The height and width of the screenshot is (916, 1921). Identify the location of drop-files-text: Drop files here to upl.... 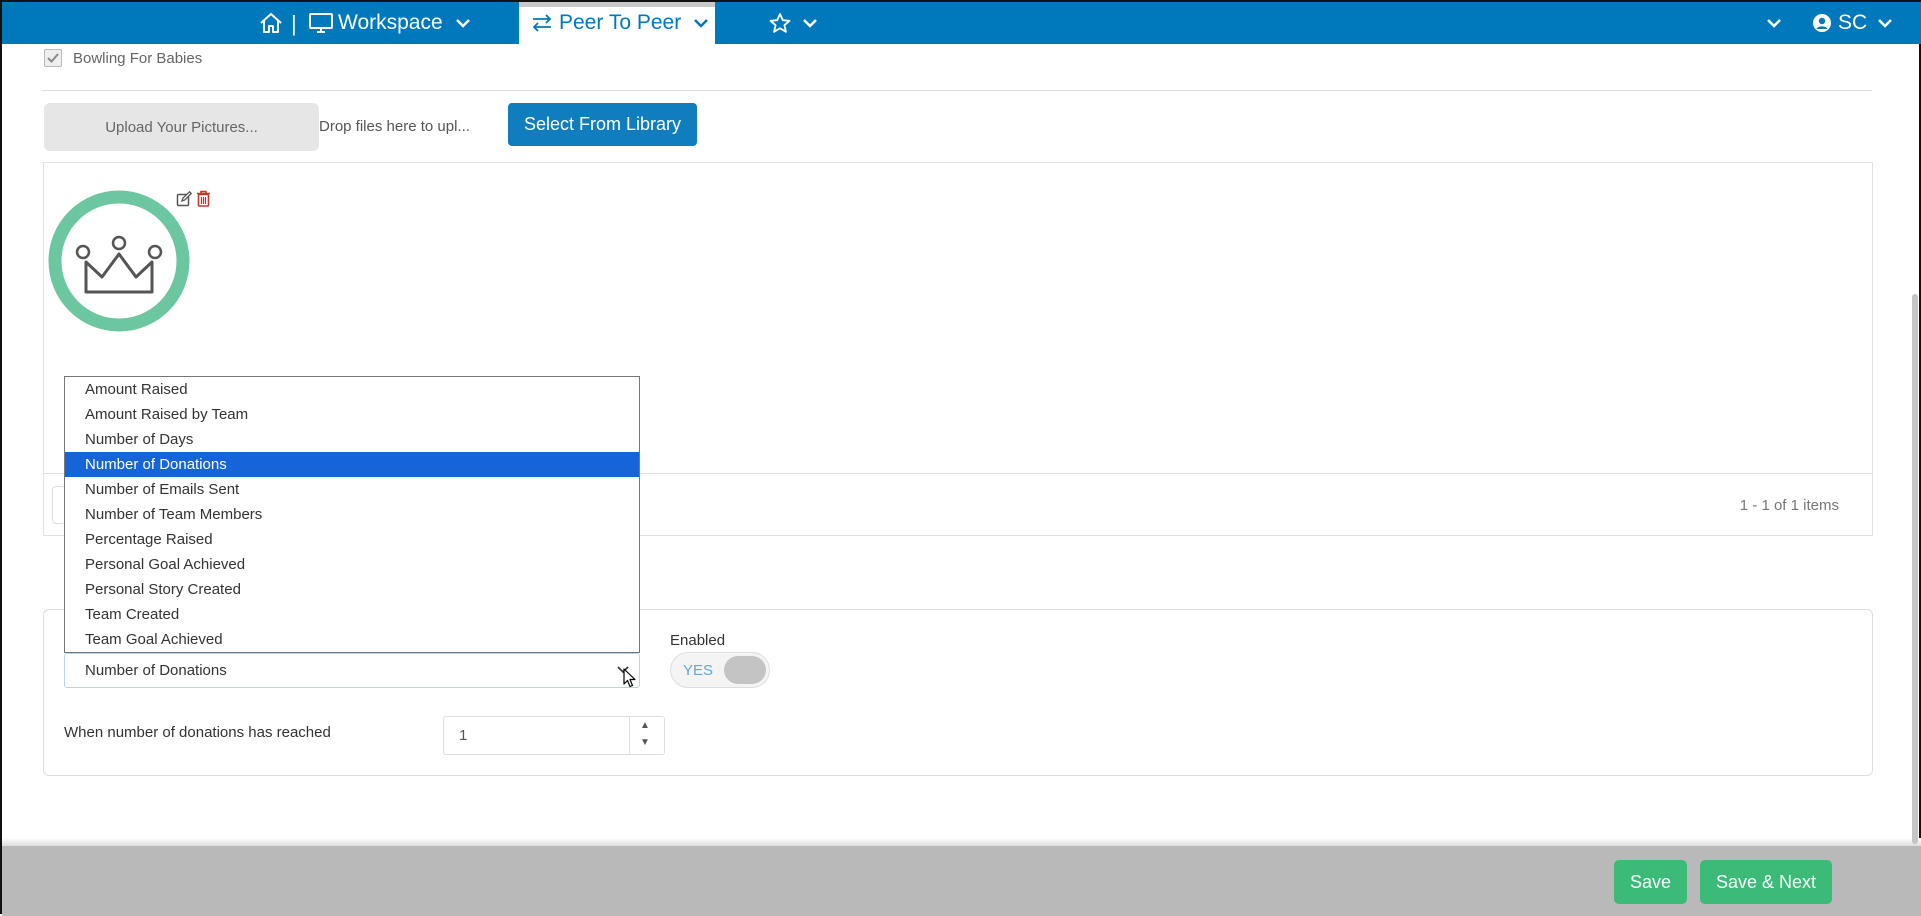
(394, 126).